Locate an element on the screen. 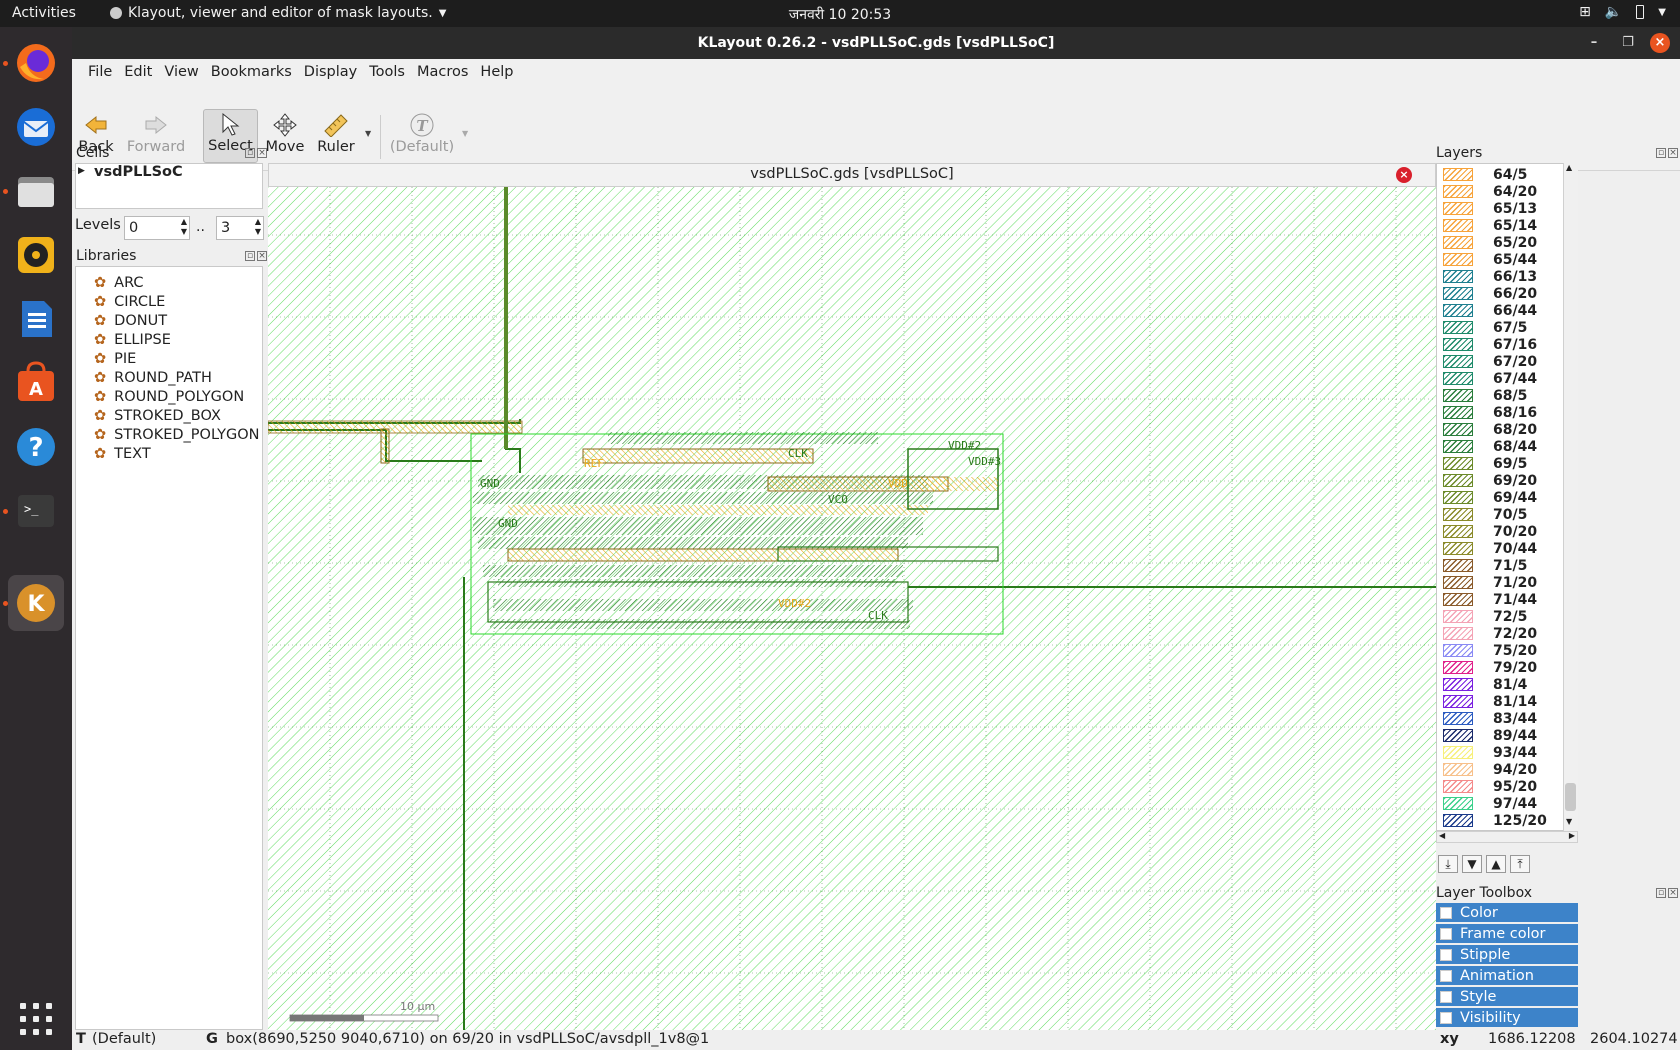  layer-row: 81/14 is located at coordinates (1508, 701).